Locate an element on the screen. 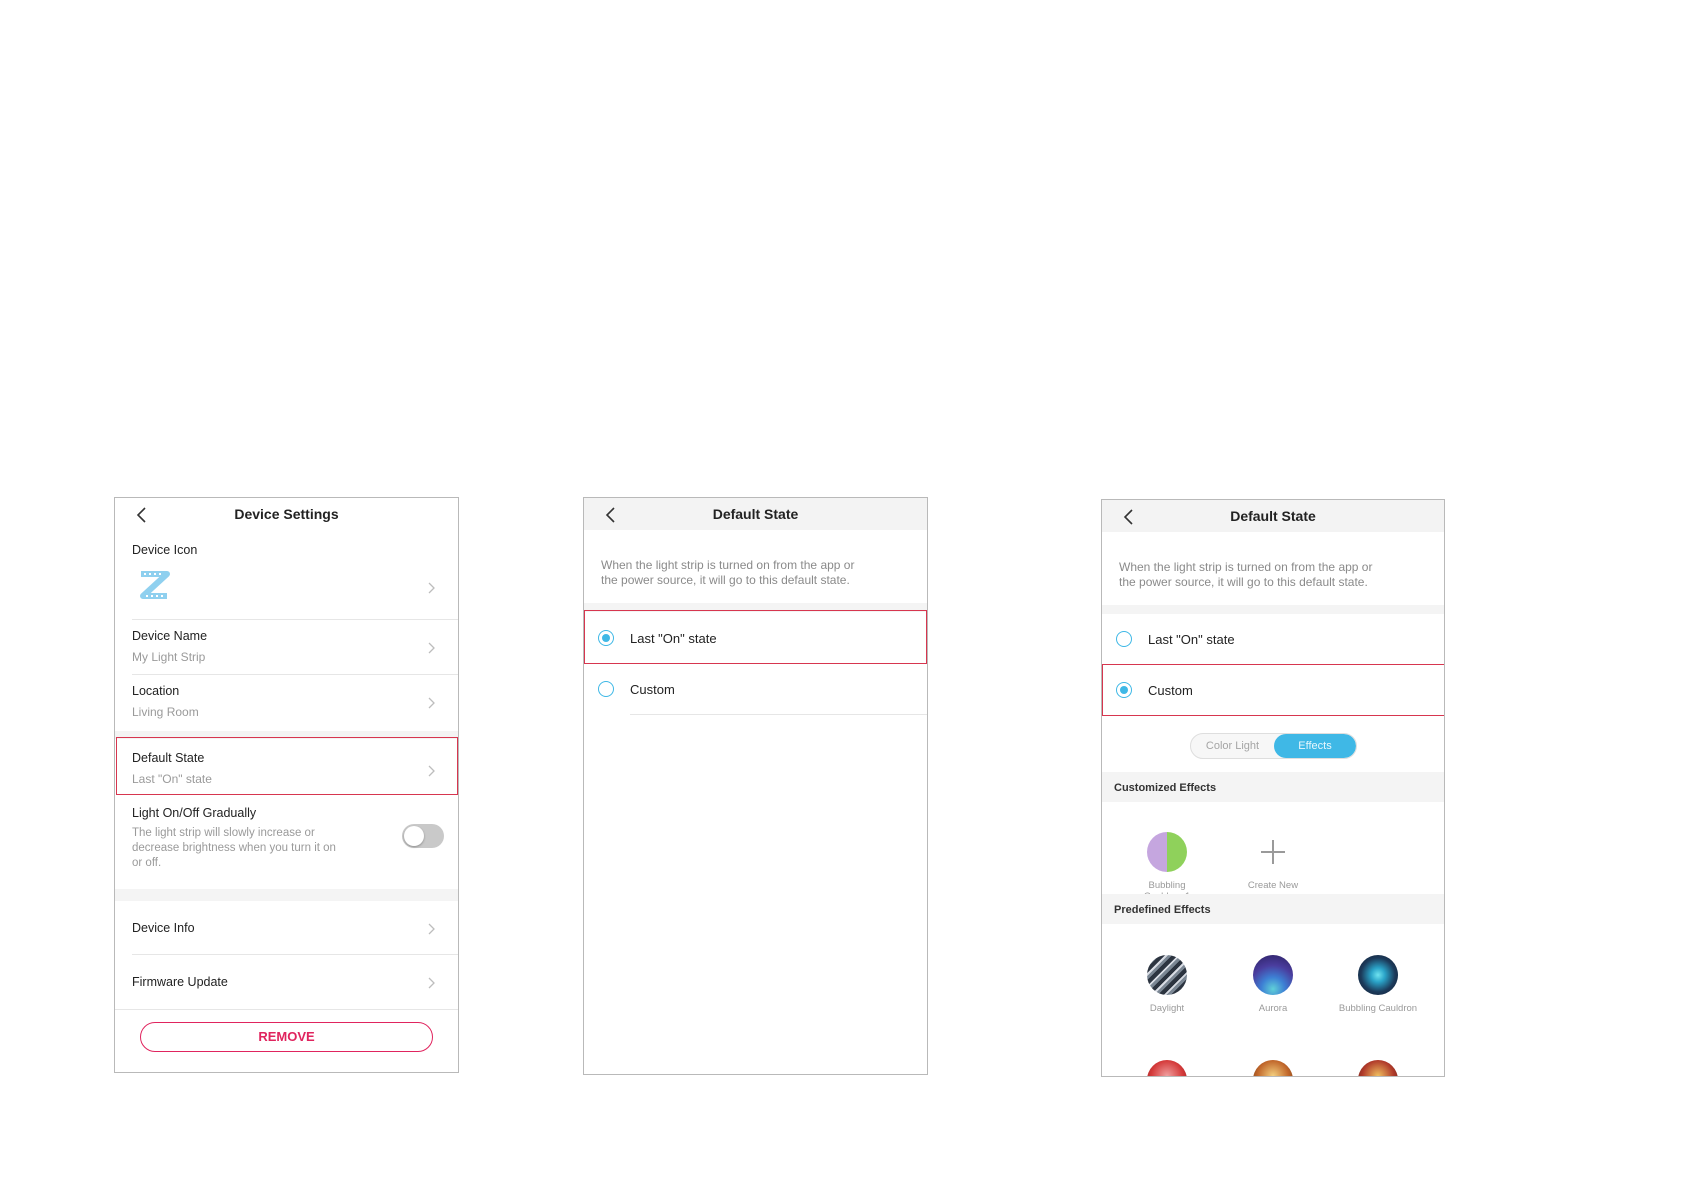  device-name-label: Device Name is located at coordinates (170, 636).